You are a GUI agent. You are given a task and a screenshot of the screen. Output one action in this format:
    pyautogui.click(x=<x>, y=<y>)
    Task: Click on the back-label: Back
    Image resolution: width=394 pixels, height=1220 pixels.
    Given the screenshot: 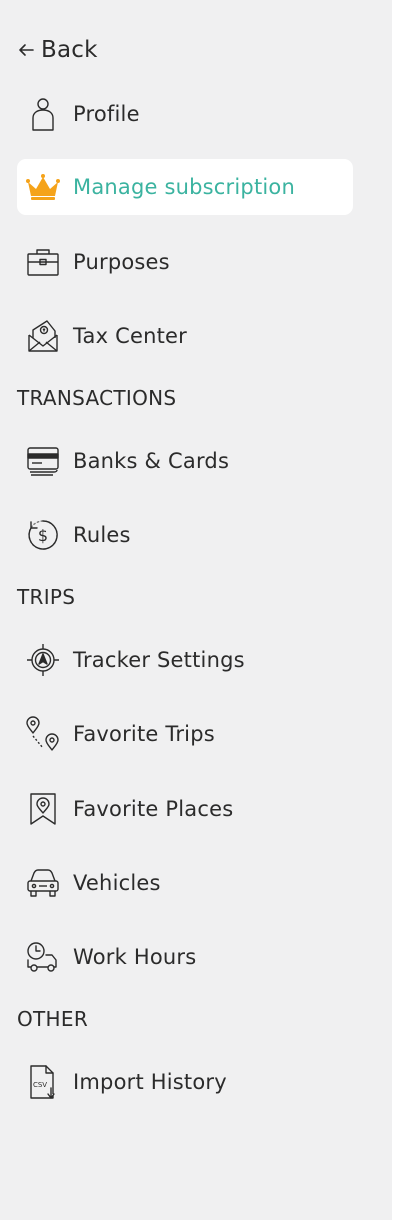 What is the action you would take?
    pyautogui.click(x=69, y=50)
    